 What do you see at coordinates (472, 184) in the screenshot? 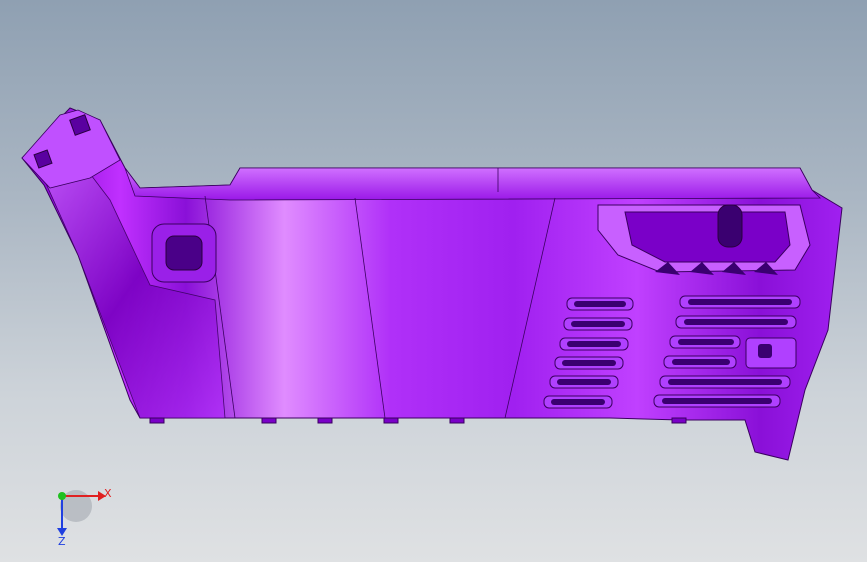
I see `top-ledge` at bounding box center [472, 184].